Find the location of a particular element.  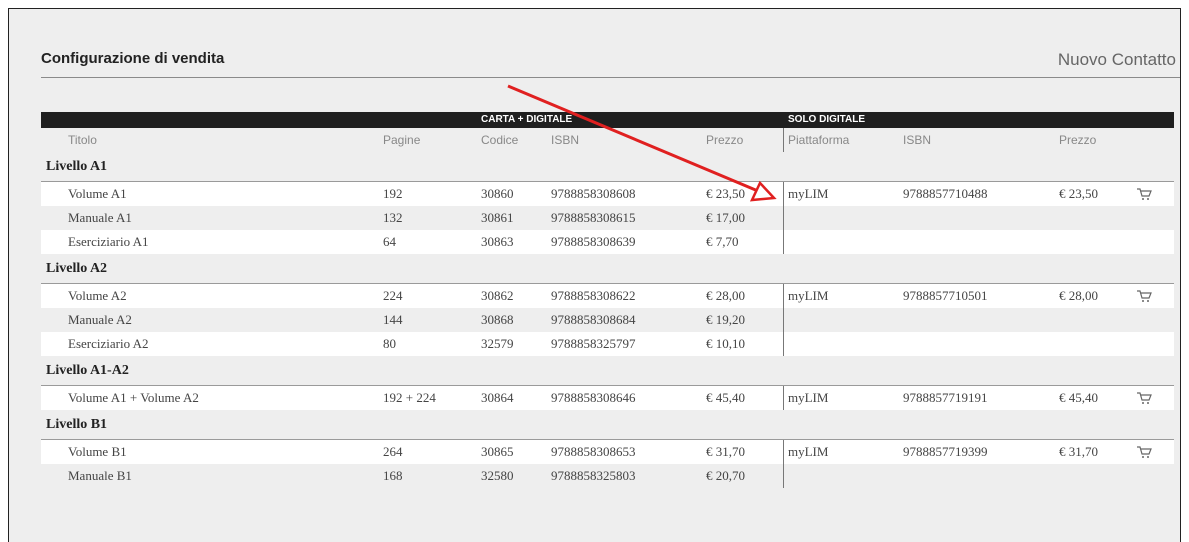

cell-isbn: 9788858308653 is located at coordinates (593, 451).